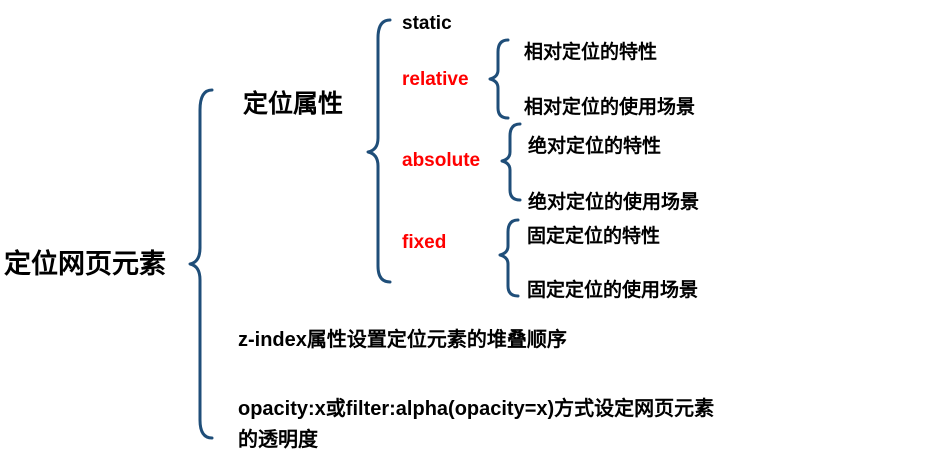 Image resolution: width=941 pixels, height=473 pixels. What do you see at coordinates (614, 202) in the screenshot?
I see `absolute-usage: 绝对定位的使用场景` at bounding box center [614, 202].